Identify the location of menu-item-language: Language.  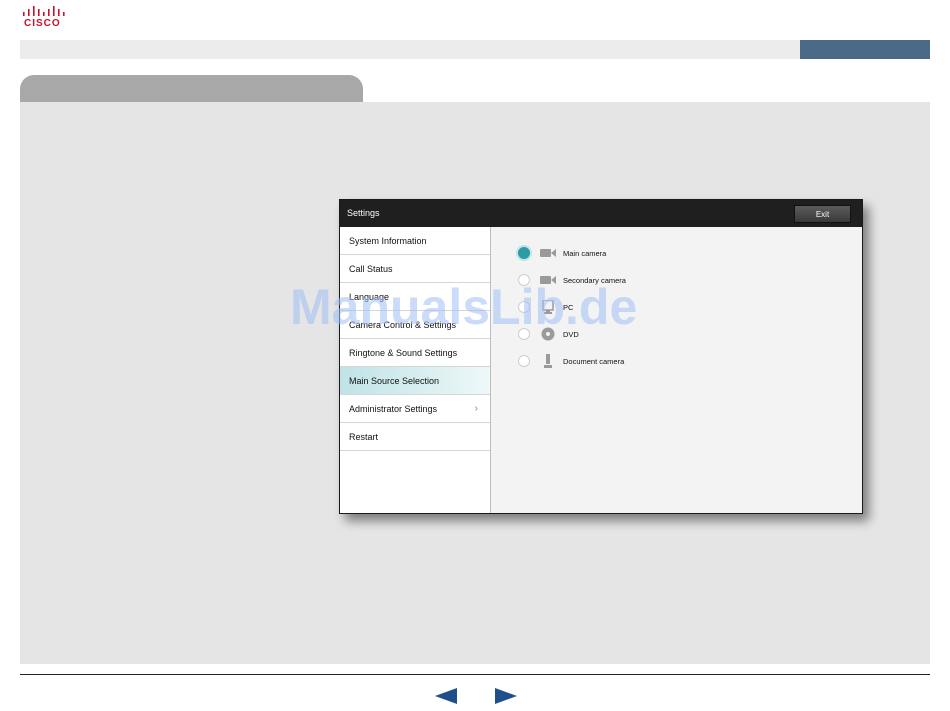
(415, 297).